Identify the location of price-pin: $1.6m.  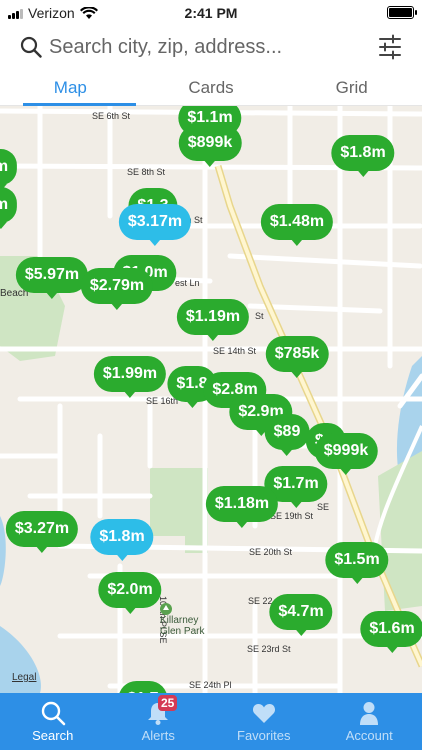
(391, 632).